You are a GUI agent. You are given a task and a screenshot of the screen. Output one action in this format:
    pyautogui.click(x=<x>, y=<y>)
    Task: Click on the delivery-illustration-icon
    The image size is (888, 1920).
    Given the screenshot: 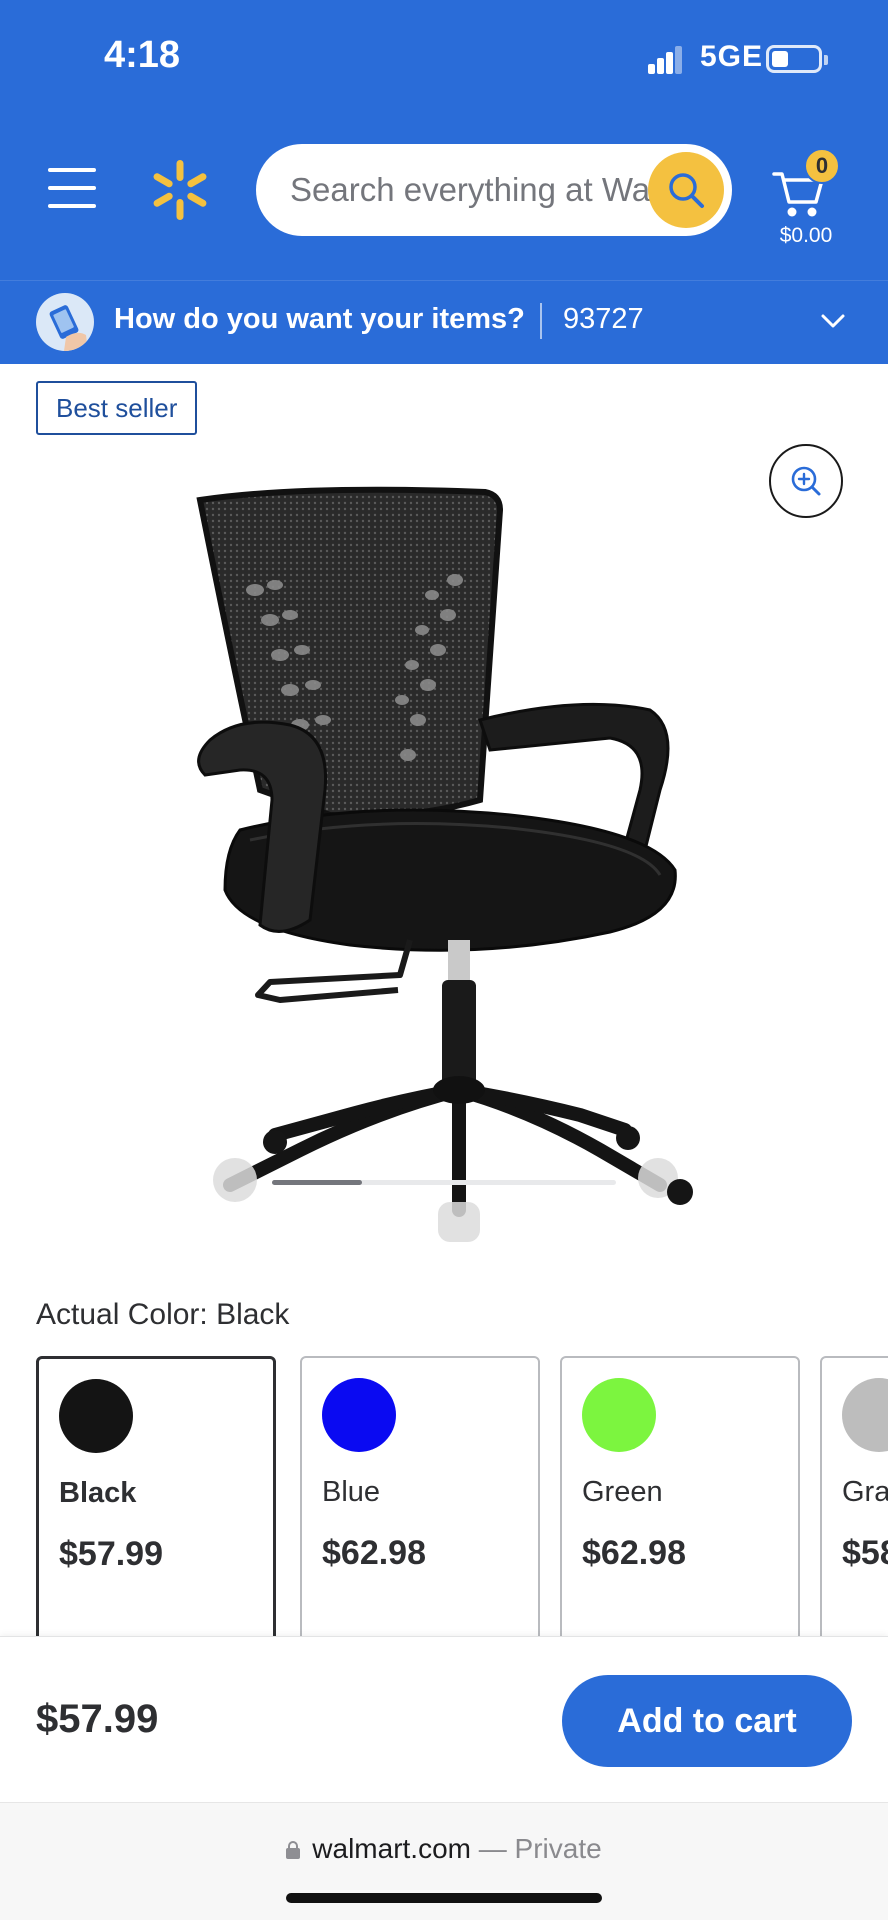 What is the action you would take?
    pyautogui.click(x=65, y=322)
    